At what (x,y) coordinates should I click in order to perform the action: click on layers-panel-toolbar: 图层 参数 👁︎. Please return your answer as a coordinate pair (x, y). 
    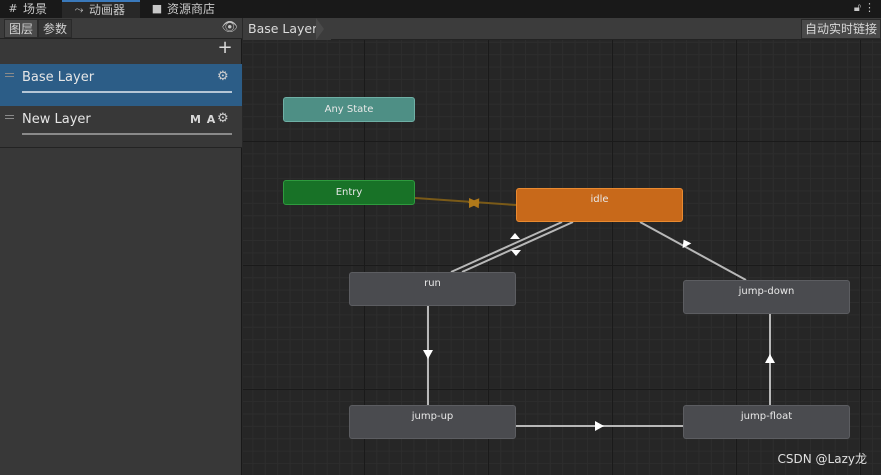
    Looking at the image, I should click on (121, 28).